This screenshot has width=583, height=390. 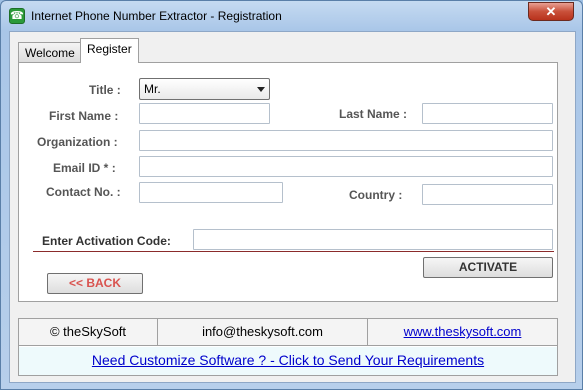 I want to click on last-name-field, so click(x=487, y=113).